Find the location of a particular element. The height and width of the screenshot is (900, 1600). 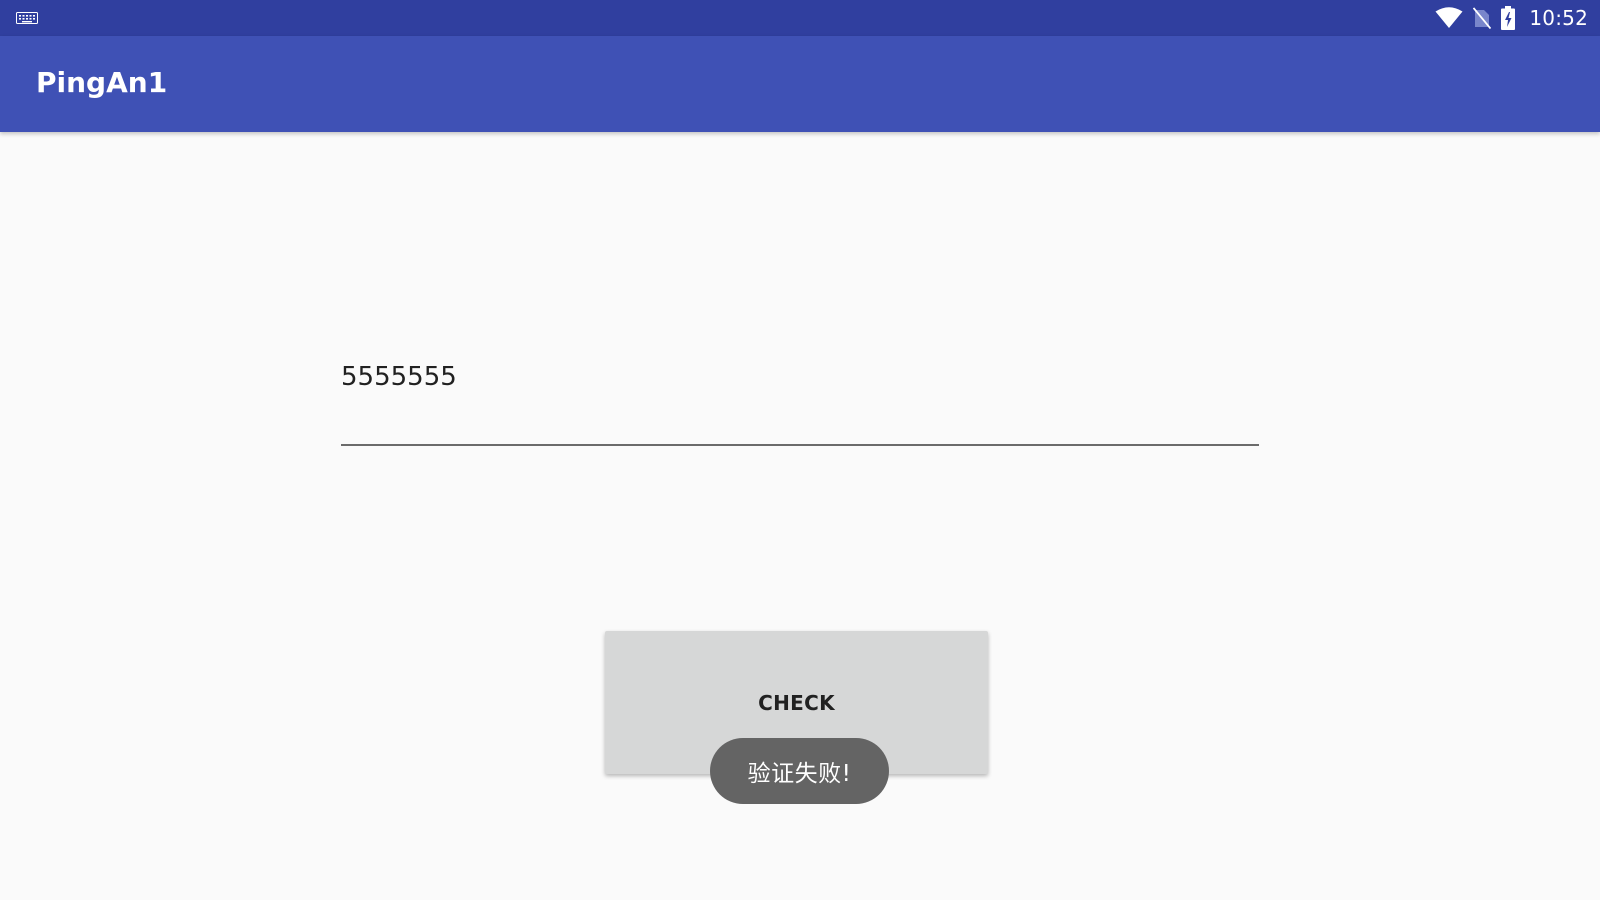

wifi-icon is located at coordinates (1449, 17).